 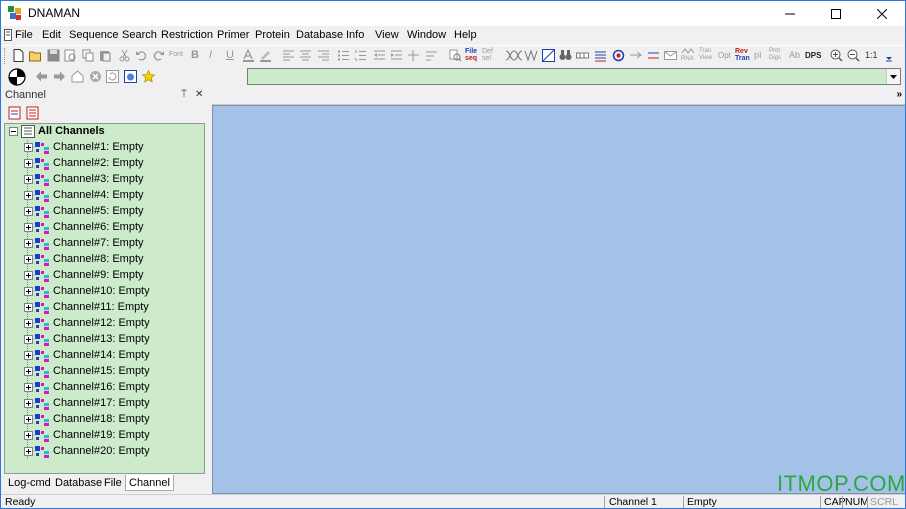 What do you see at coordinates (582, 55) in the screenshot?
I see `sequence-bar-icon` at bounding box center [582, 55].